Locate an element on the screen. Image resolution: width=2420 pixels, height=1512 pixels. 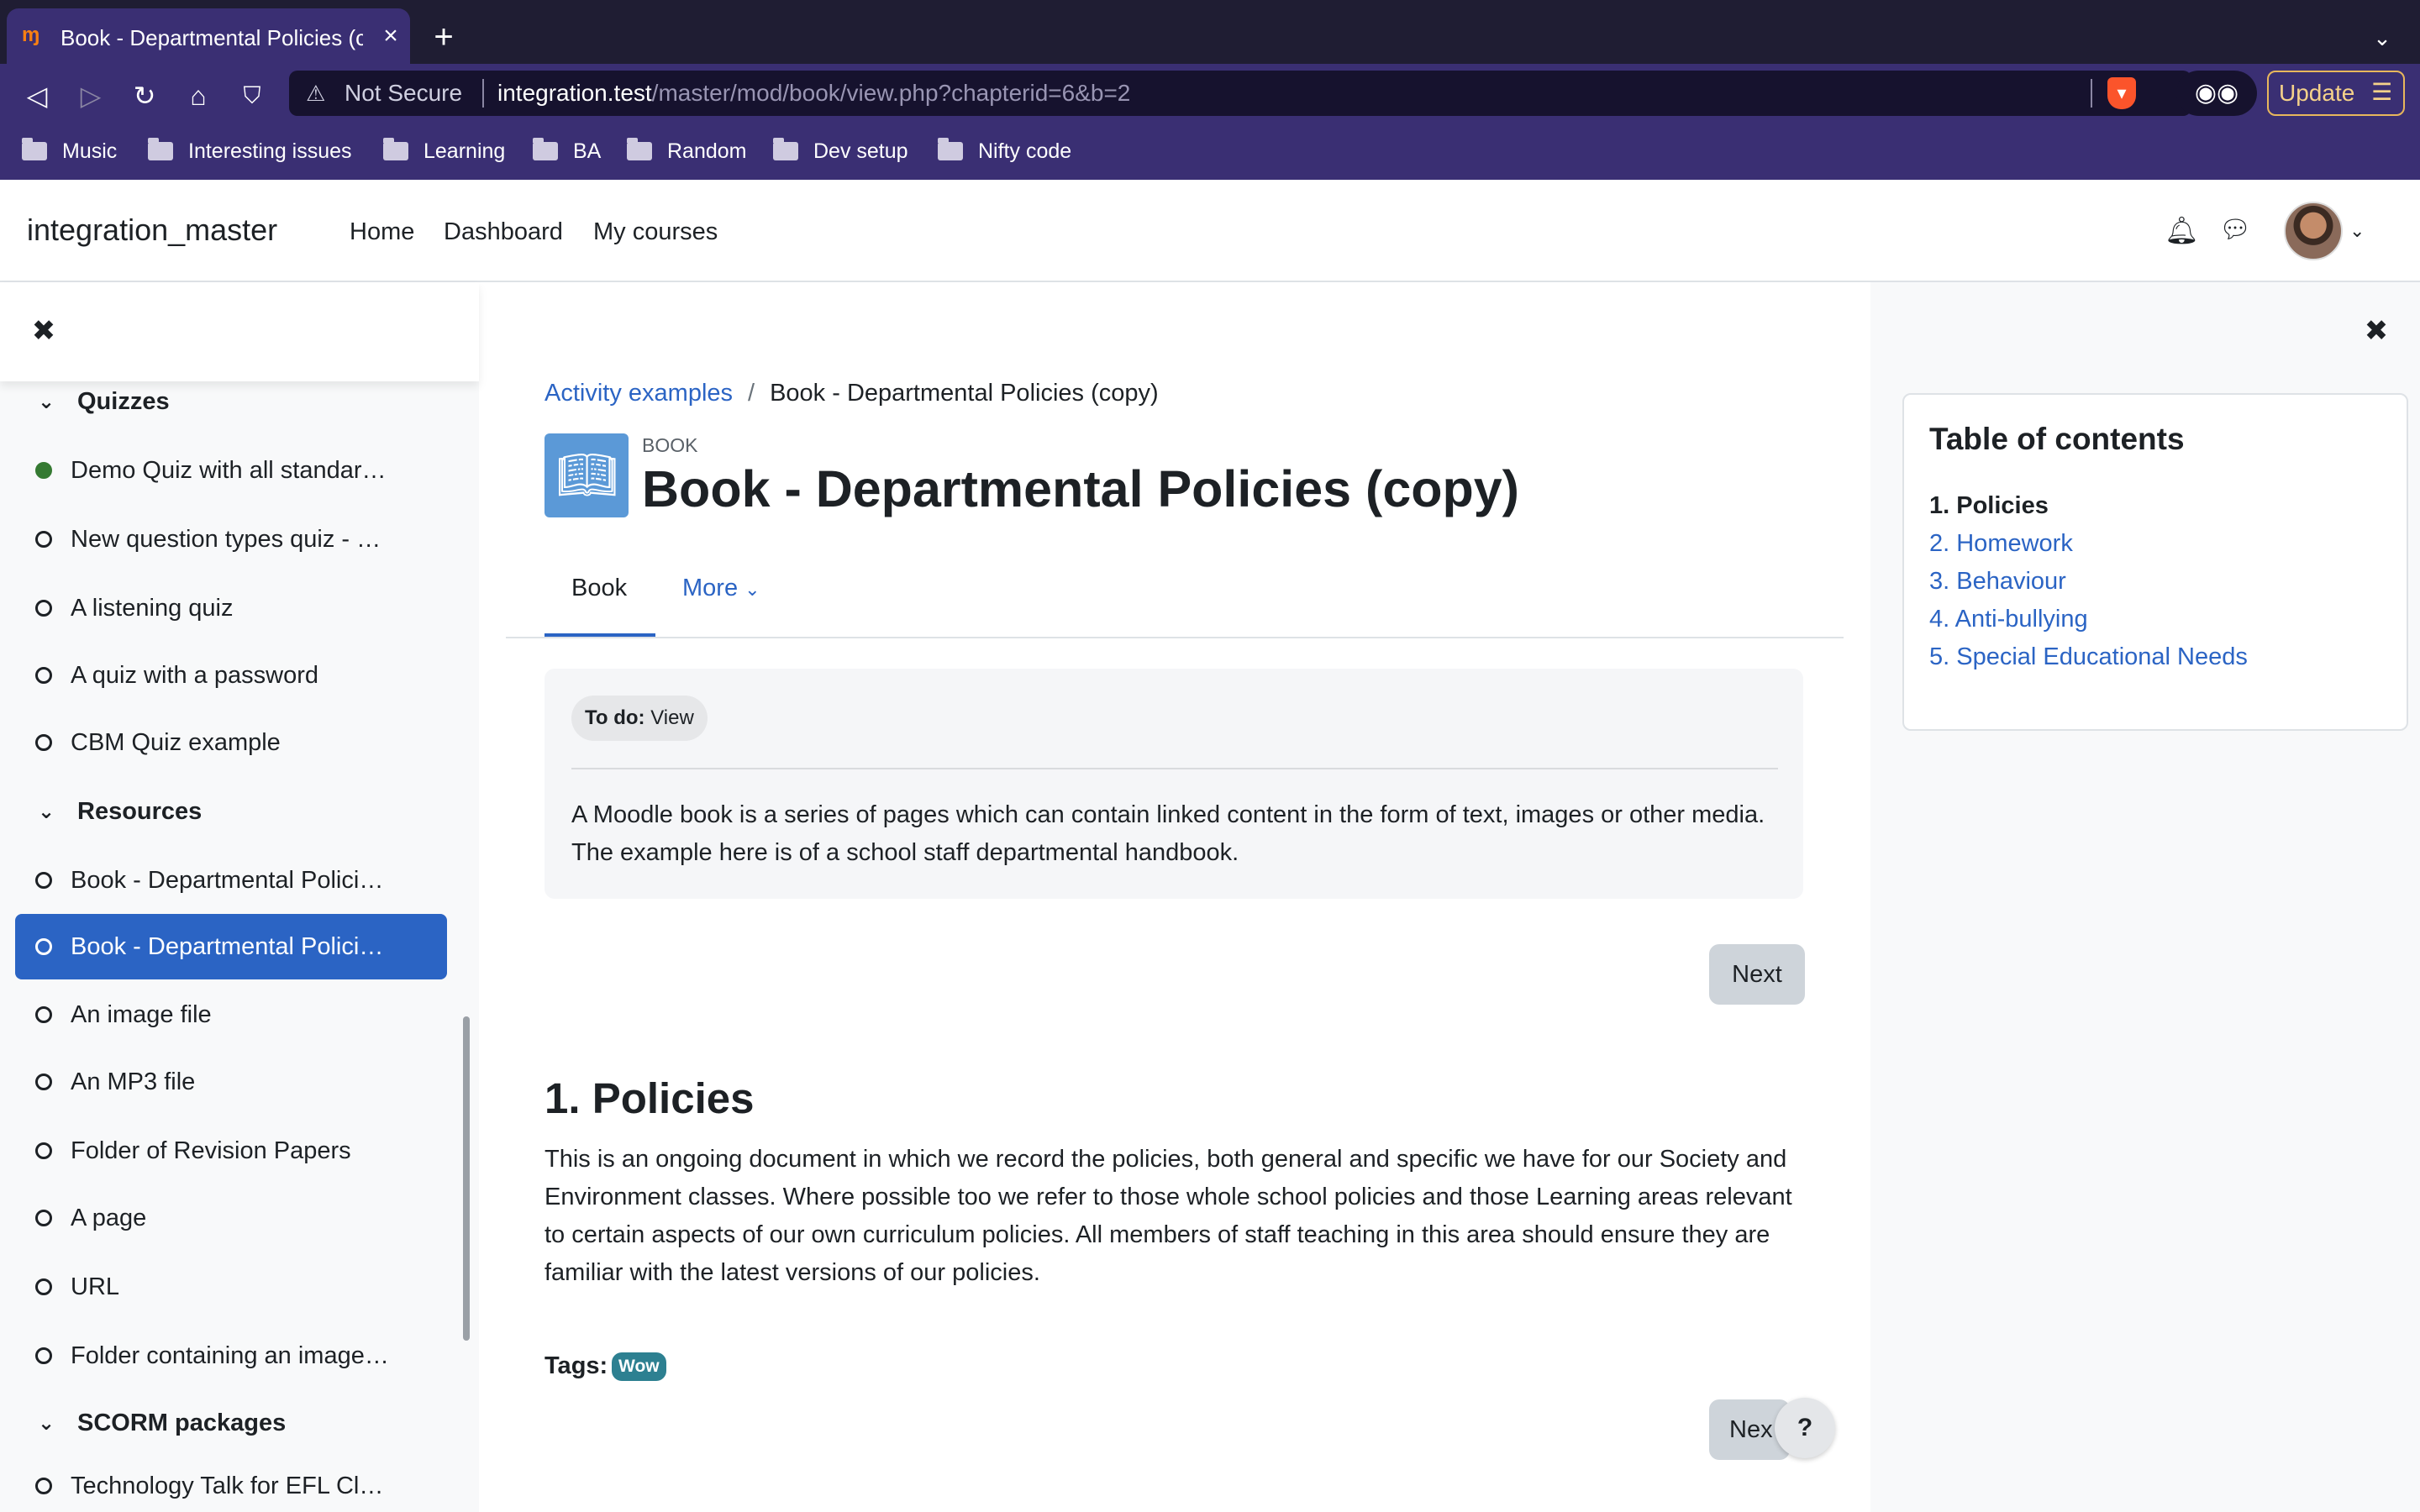
section-quizzes: ⌄ Quizzes is located at coordinates (102, 401).